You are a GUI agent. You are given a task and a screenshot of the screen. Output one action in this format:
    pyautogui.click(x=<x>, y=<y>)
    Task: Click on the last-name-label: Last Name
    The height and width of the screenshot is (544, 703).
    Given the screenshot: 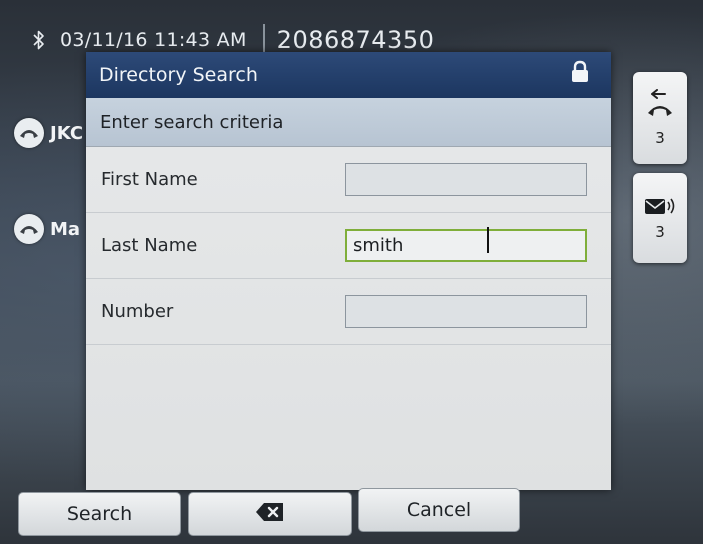 What is the action you would take?
    pyautogui.click(x=149, y=245)
    